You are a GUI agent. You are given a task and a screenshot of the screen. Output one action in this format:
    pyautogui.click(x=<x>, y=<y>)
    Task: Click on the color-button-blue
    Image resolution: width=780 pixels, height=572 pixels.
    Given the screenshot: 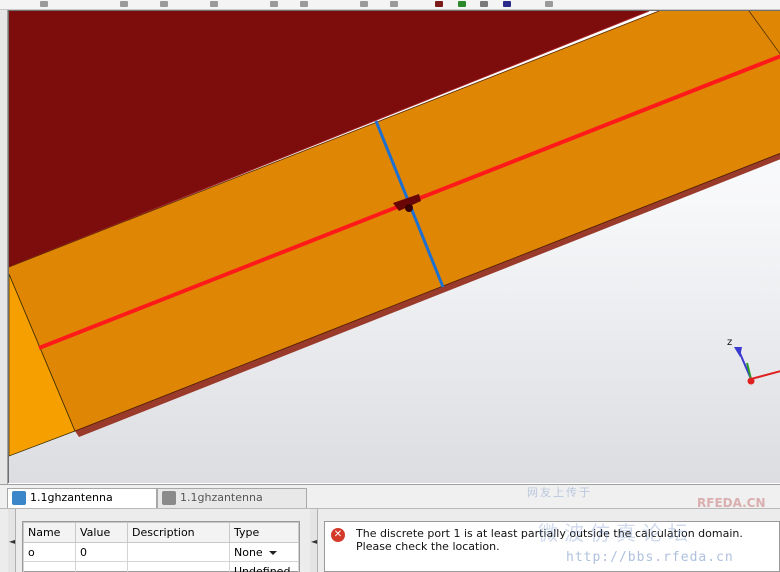 What is the action you would take?
    pyautogui.click(x=507, y=4)
    